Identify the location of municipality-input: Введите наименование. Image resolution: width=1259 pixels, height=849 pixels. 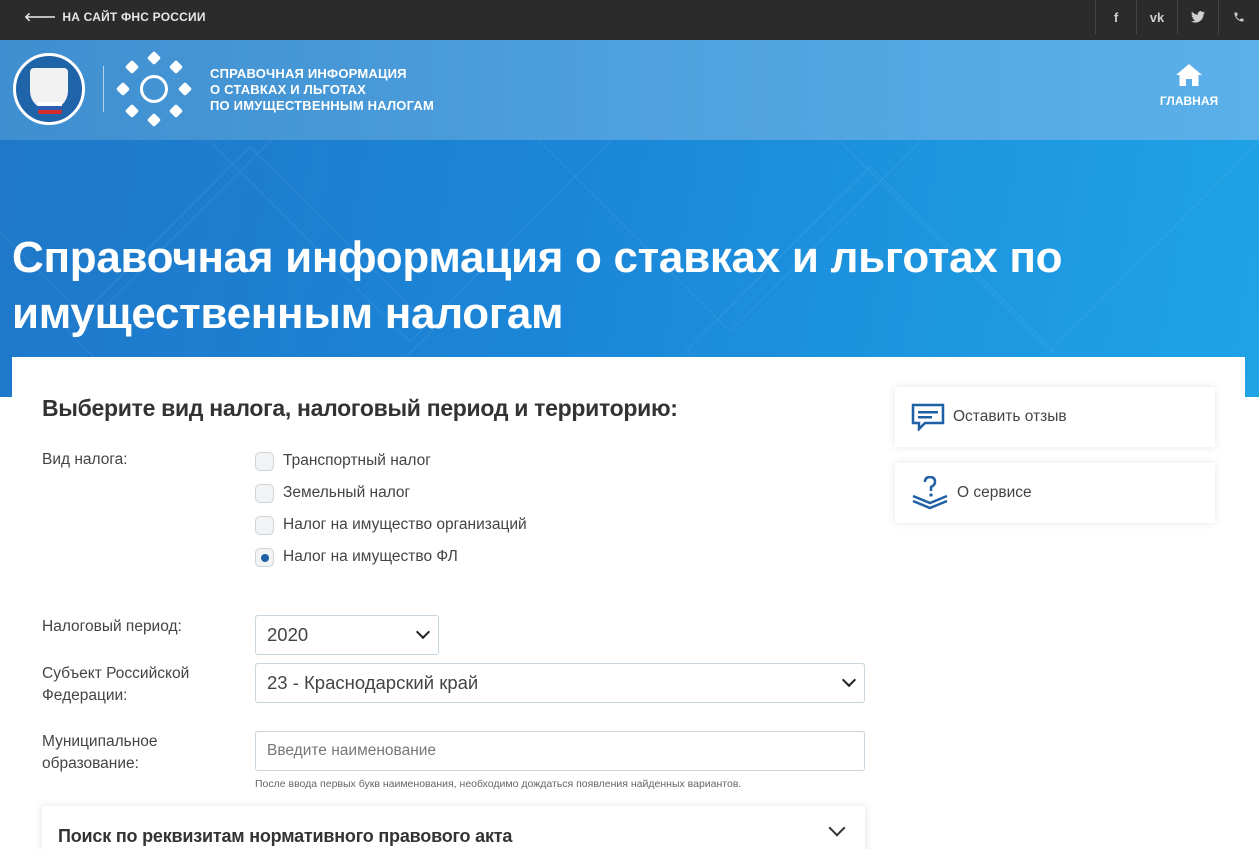
(560, 751).